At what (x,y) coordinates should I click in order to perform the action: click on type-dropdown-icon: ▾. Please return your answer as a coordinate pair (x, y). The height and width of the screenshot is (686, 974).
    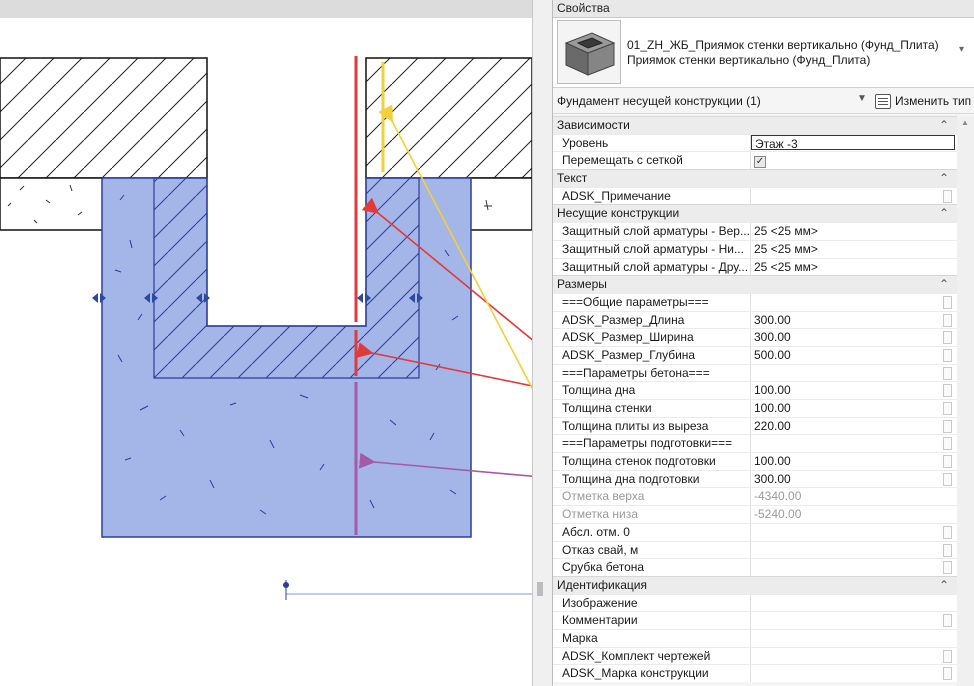
    Looking at the image, I should click on (964, 49).